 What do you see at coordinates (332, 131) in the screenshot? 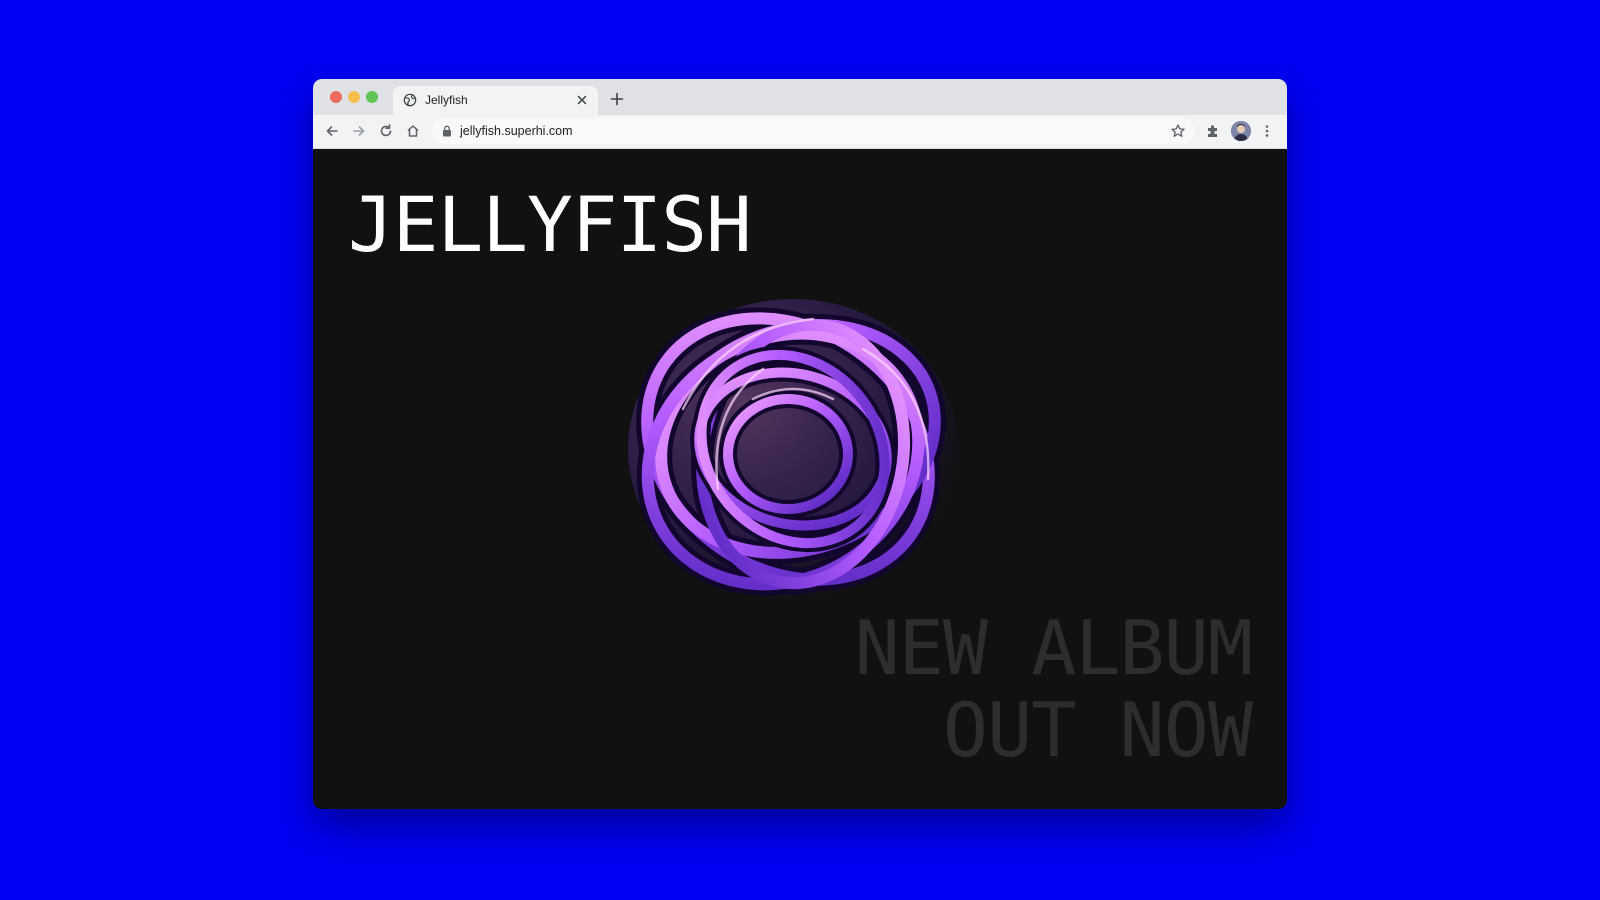
I see `back-icon` at bounding box center [332, 131].